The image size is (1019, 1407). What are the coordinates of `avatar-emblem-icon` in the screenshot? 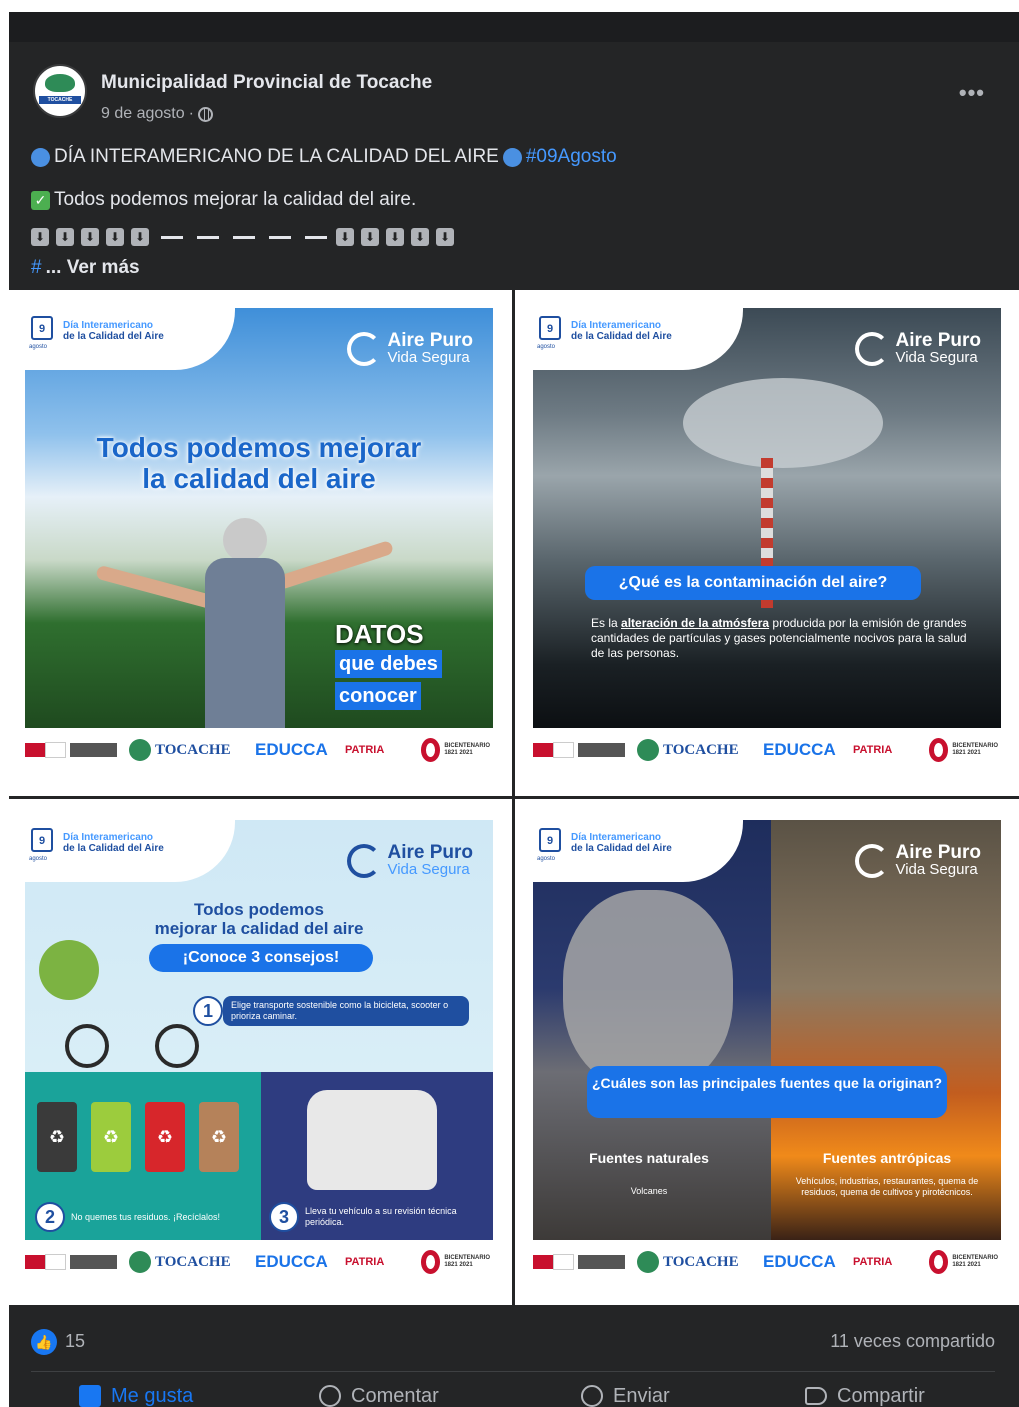 It's located at (60, 83).